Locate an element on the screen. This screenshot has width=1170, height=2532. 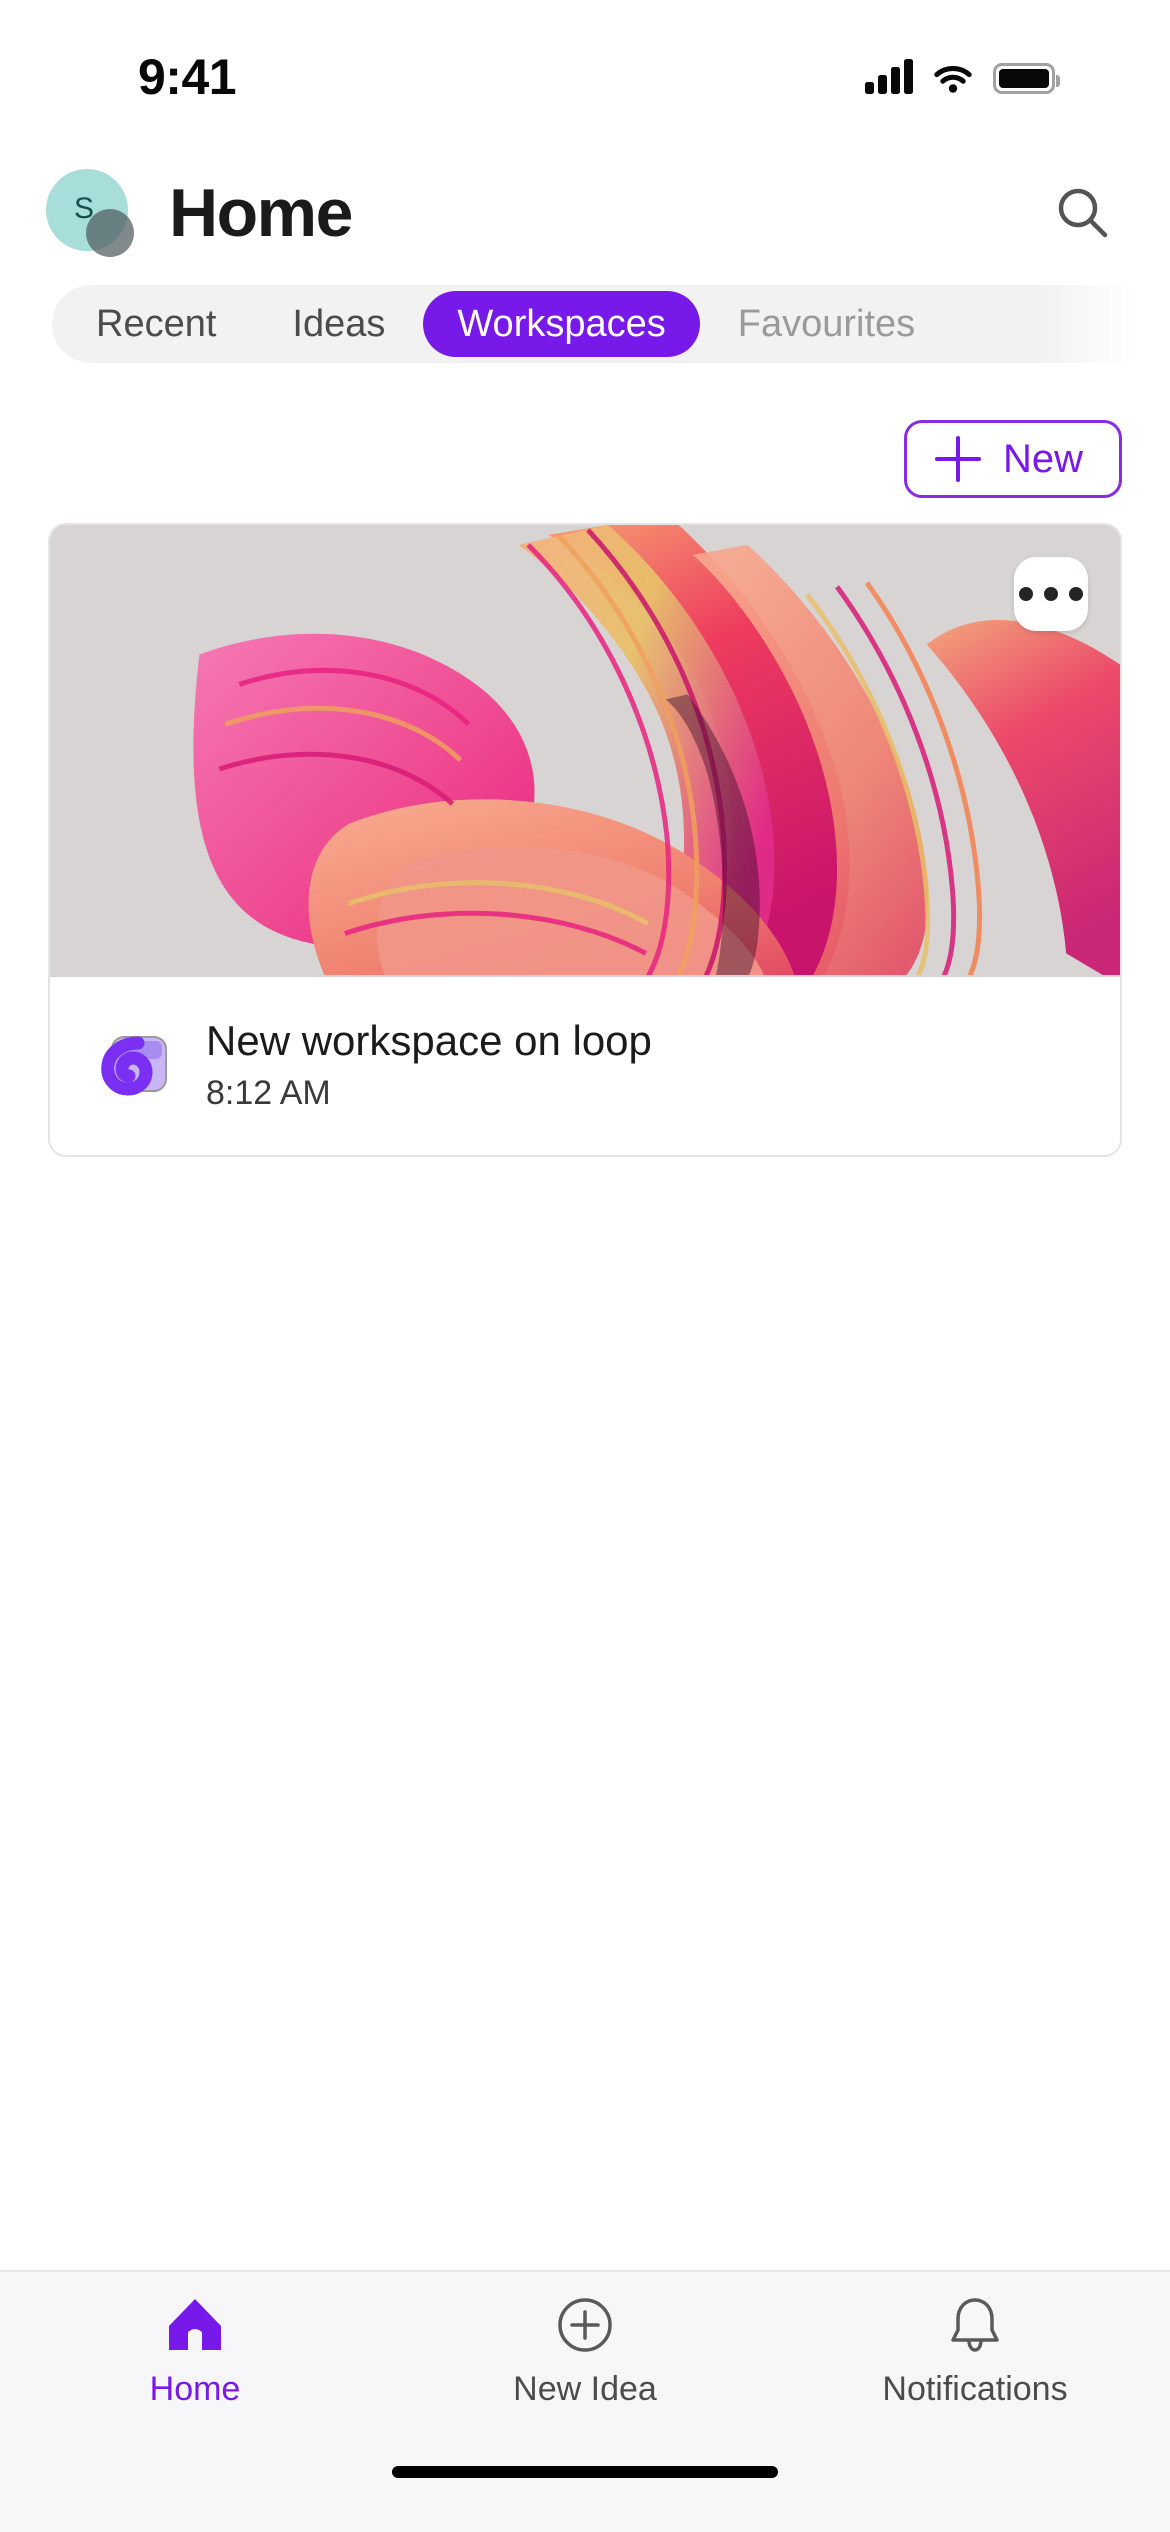
bottom-navigation: Home New Idea Notifications is located at coordinates (585, 2355).